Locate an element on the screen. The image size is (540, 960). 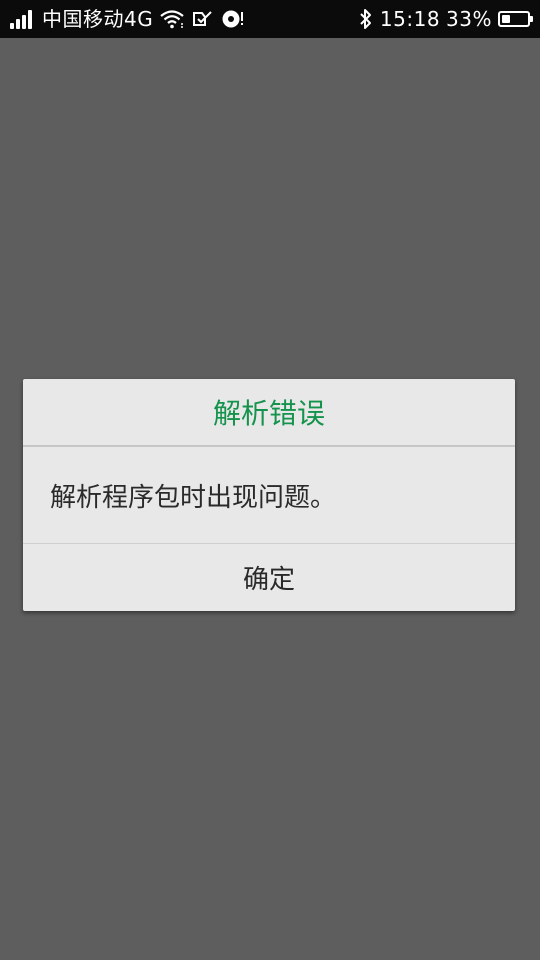
battery-level is located at coordinates (506, 19).